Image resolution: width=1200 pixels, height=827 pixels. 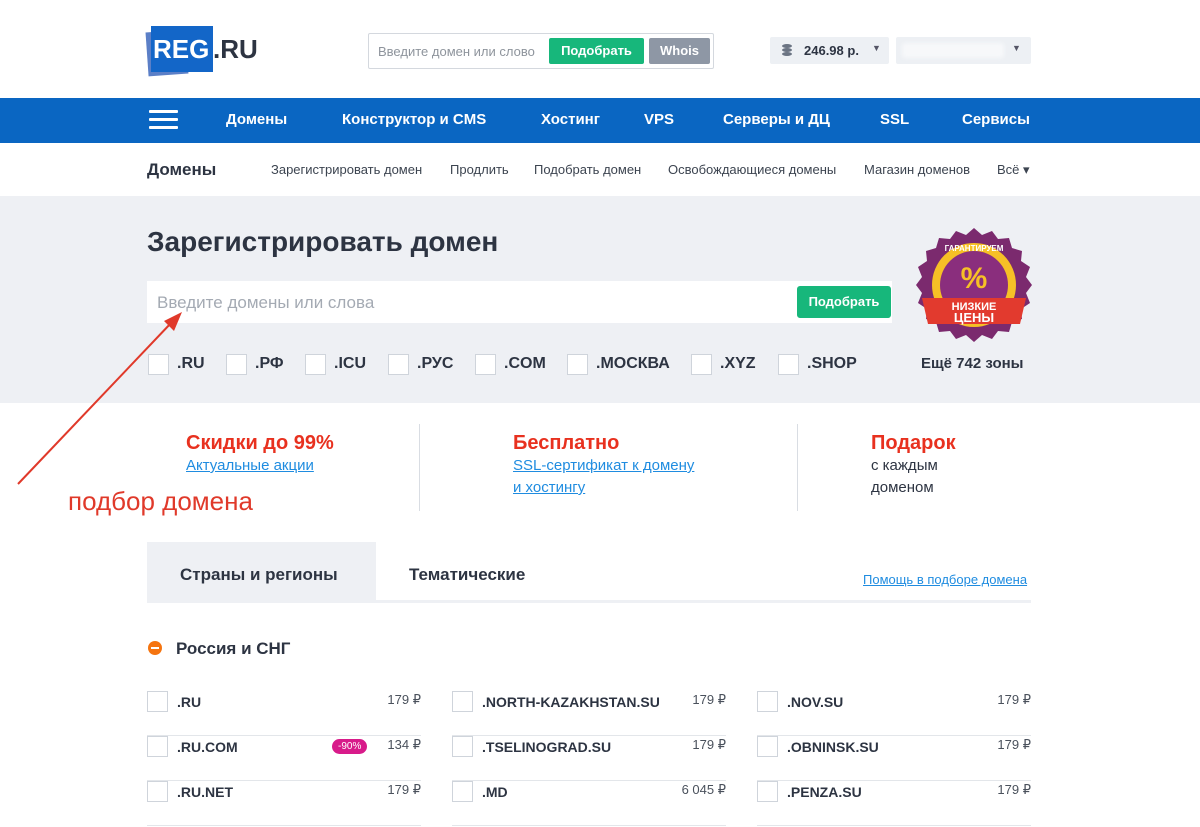 I want to click on user-menu: ▼, so click(x=963, y=50).